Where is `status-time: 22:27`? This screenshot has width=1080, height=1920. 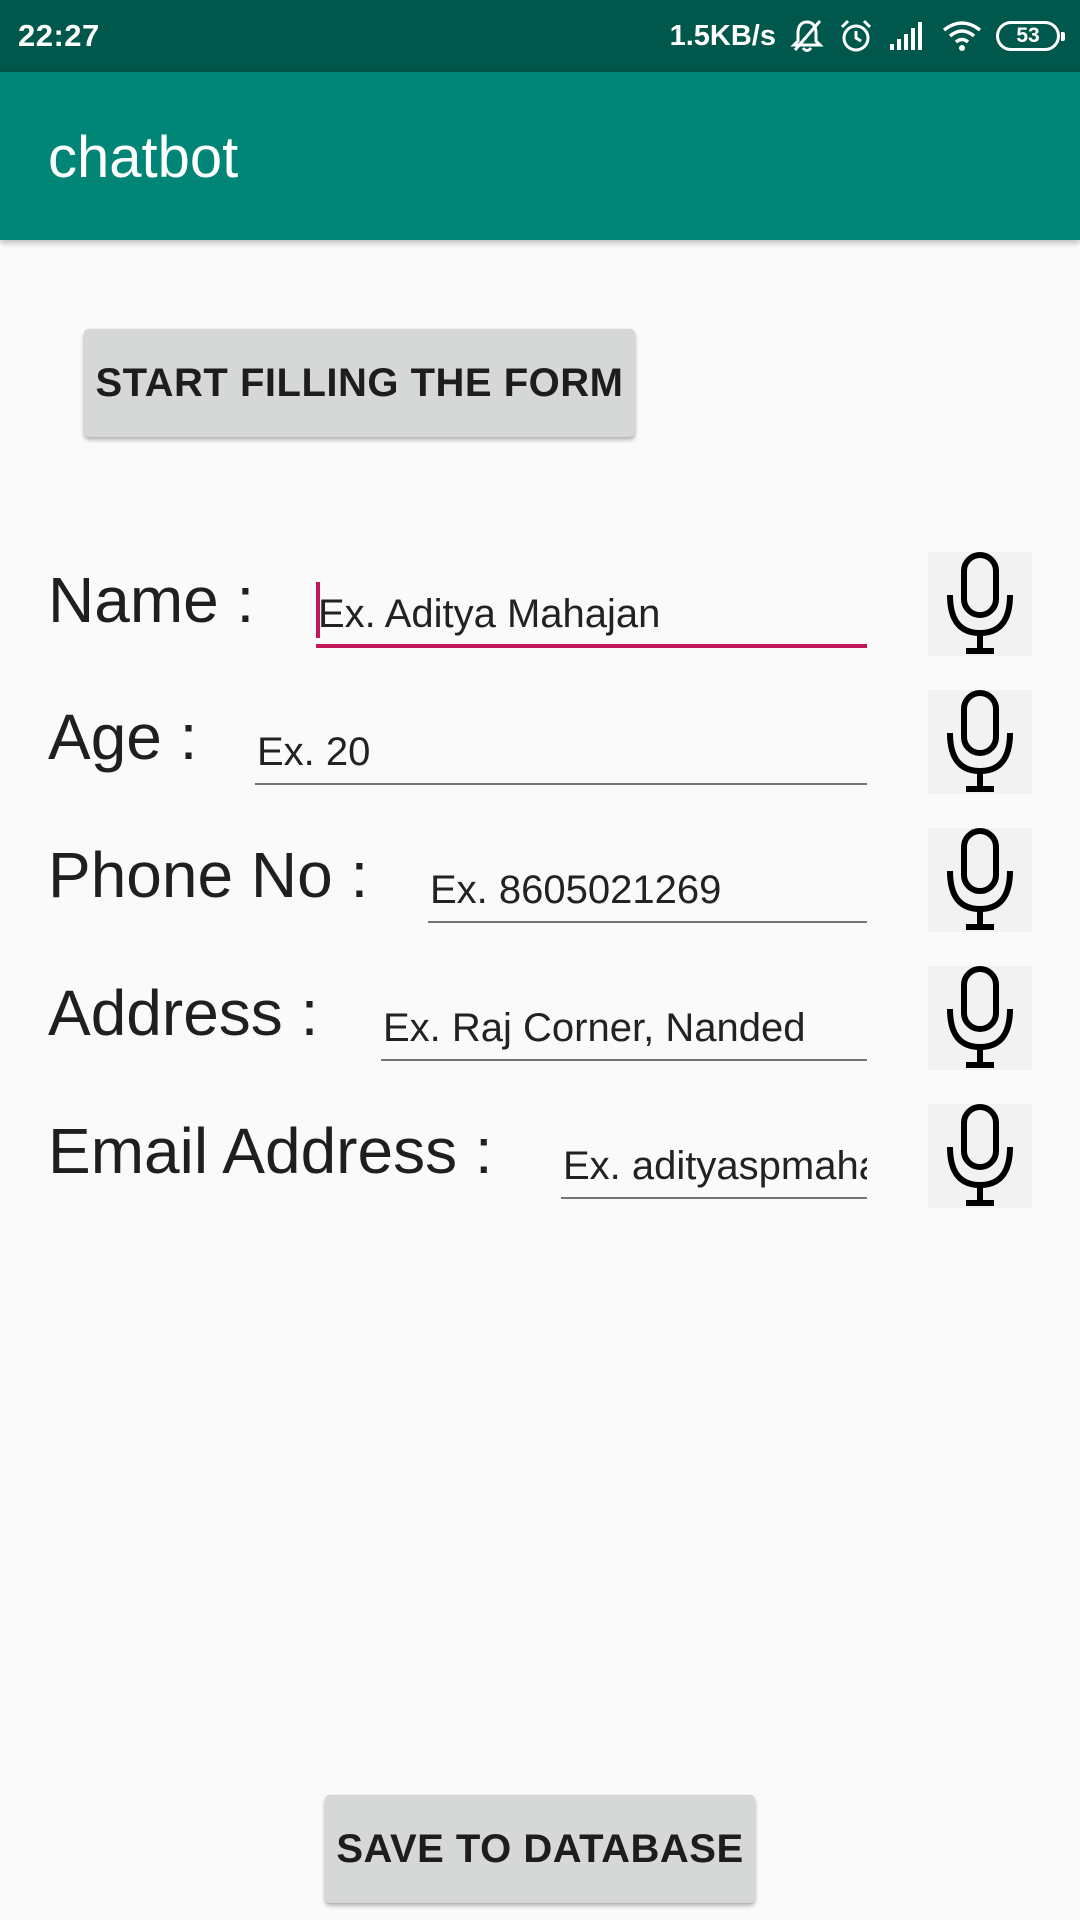
status-time: 22:27 is located at coordinates (59, 35).